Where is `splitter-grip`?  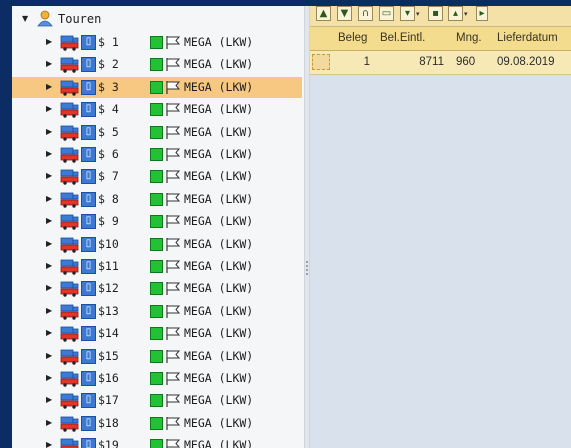
splitter-grip is located at coordinates (307, 268).